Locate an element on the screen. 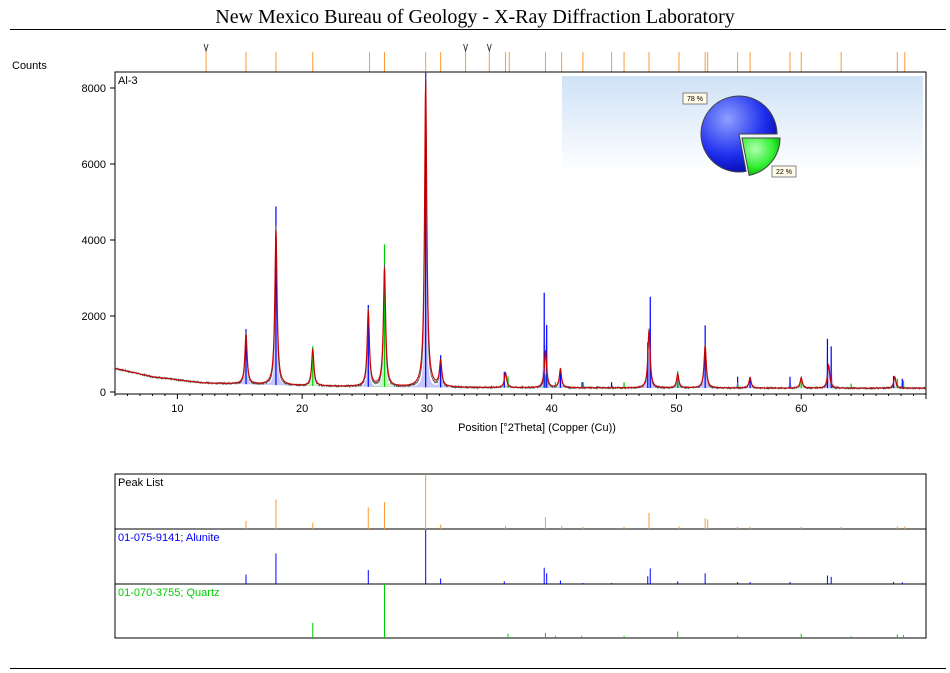 The height and width of the screenshot is (673, 950). x-tick-label: 30 is located at coordinates (427, 409).